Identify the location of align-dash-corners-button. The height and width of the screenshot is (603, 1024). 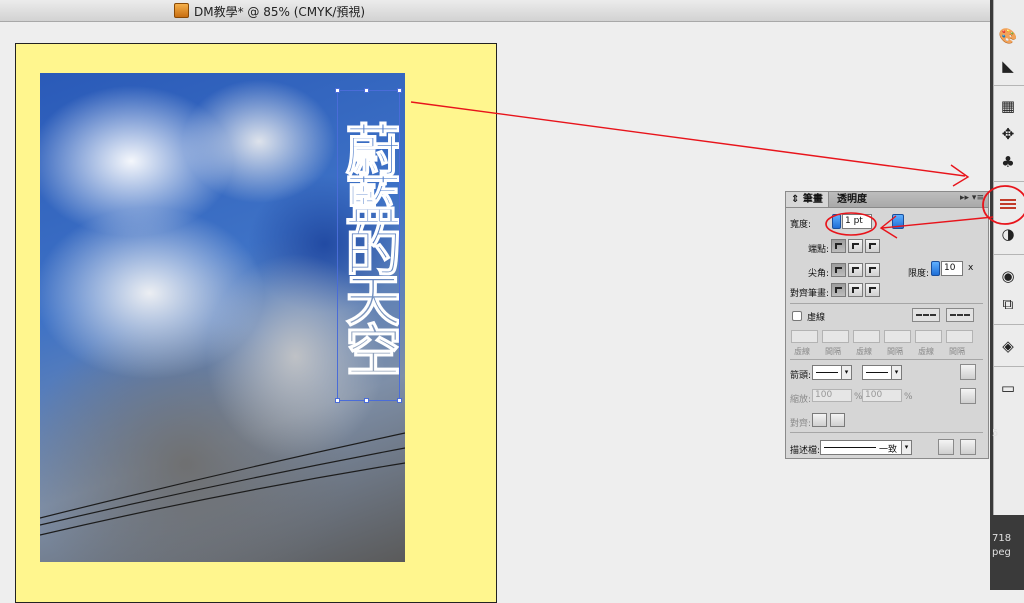
(960, 315).